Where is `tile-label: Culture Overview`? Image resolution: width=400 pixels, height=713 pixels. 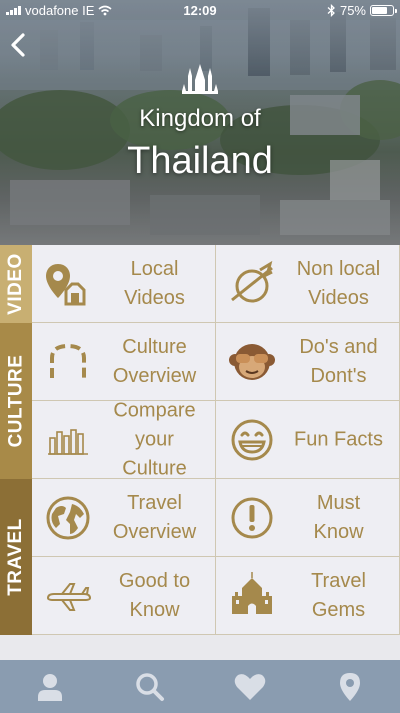
tile-label: Culture Overview is located at coordinates (154, 361).